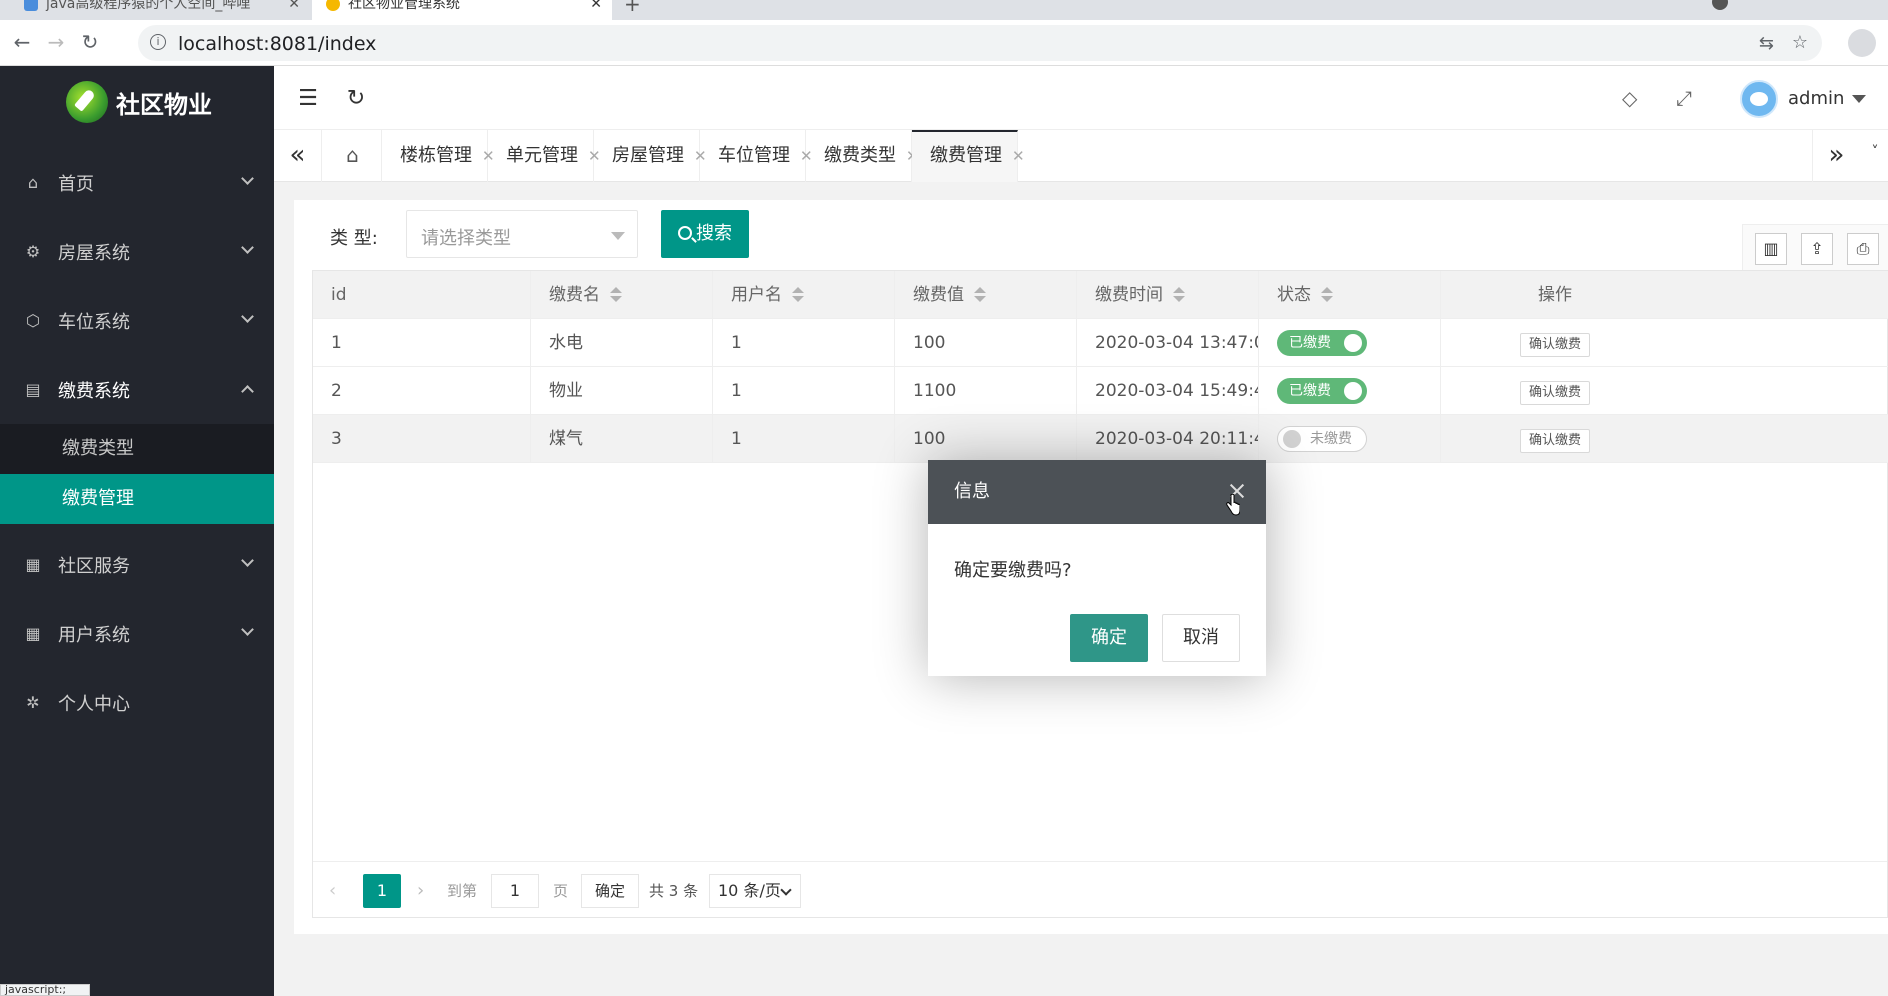 This screenshot has height=996, width=1888. I want to click on tabs-scroll-left-icon: «, so click(298, 156).